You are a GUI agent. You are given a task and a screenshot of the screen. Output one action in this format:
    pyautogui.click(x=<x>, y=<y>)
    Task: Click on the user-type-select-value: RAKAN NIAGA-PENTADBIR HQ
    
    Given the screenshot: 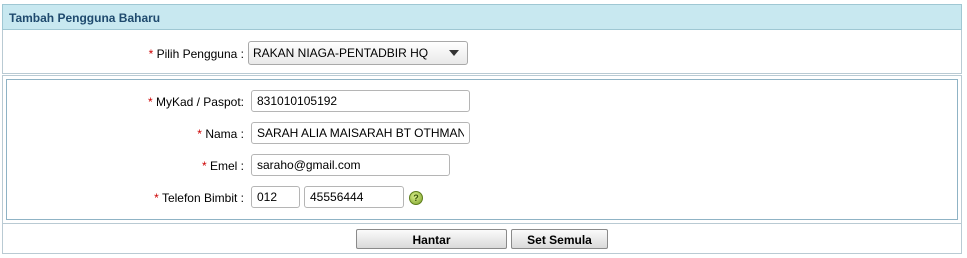 What is the action you would take?
    pyautogui.click(x=341, y=53)
    